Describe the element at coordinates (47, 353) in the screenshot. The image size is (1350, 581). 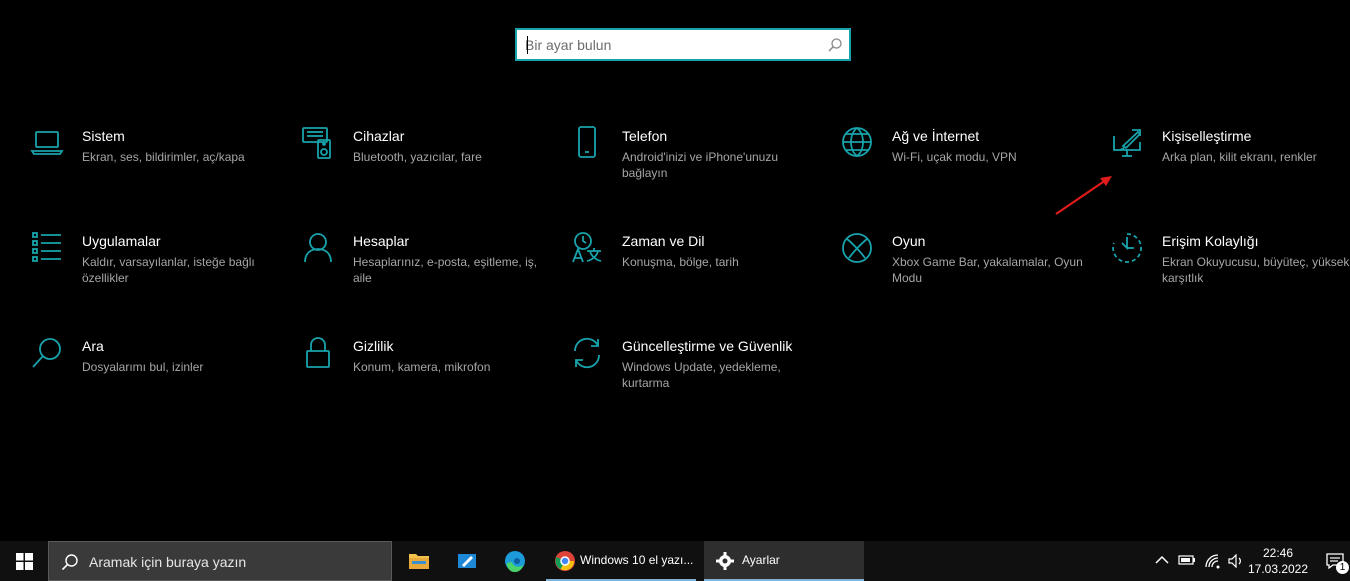
I see `magnifier-icon` at that location.